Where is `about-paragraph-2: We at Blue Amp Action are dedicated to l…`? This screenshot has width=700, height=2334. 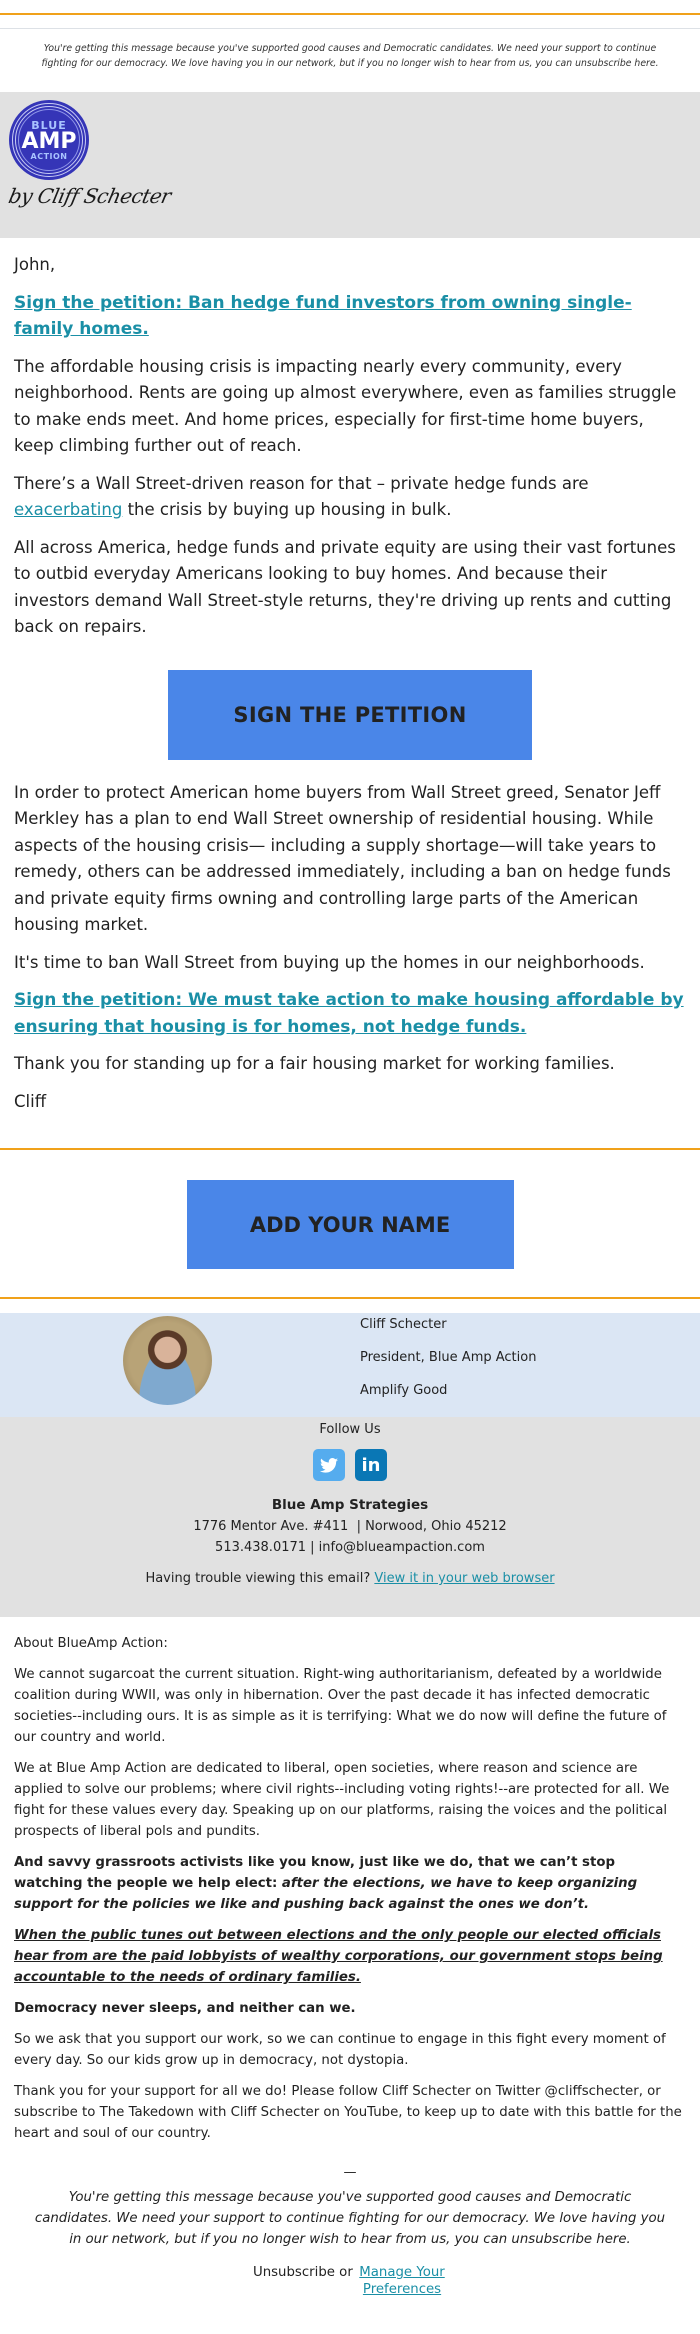
about-paragraph-2: We at Blue Amp Action are dedicated to l… is located at coordinates (342, 1800).